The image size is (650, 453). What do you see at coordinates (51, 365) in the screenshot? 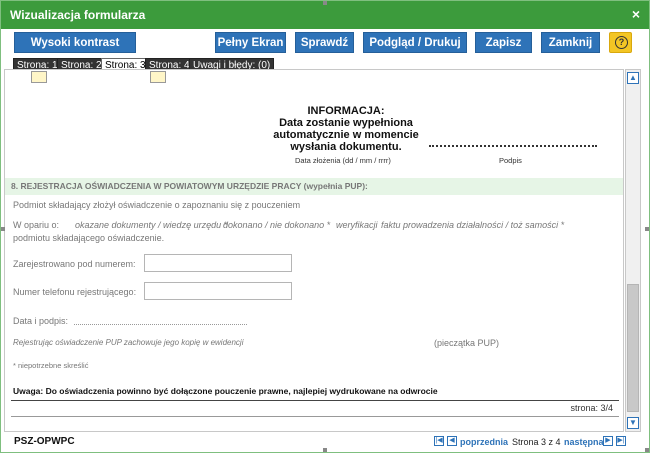
I see `footnote: * niepotrzebne skreślić` at bounding box center [51, 365].